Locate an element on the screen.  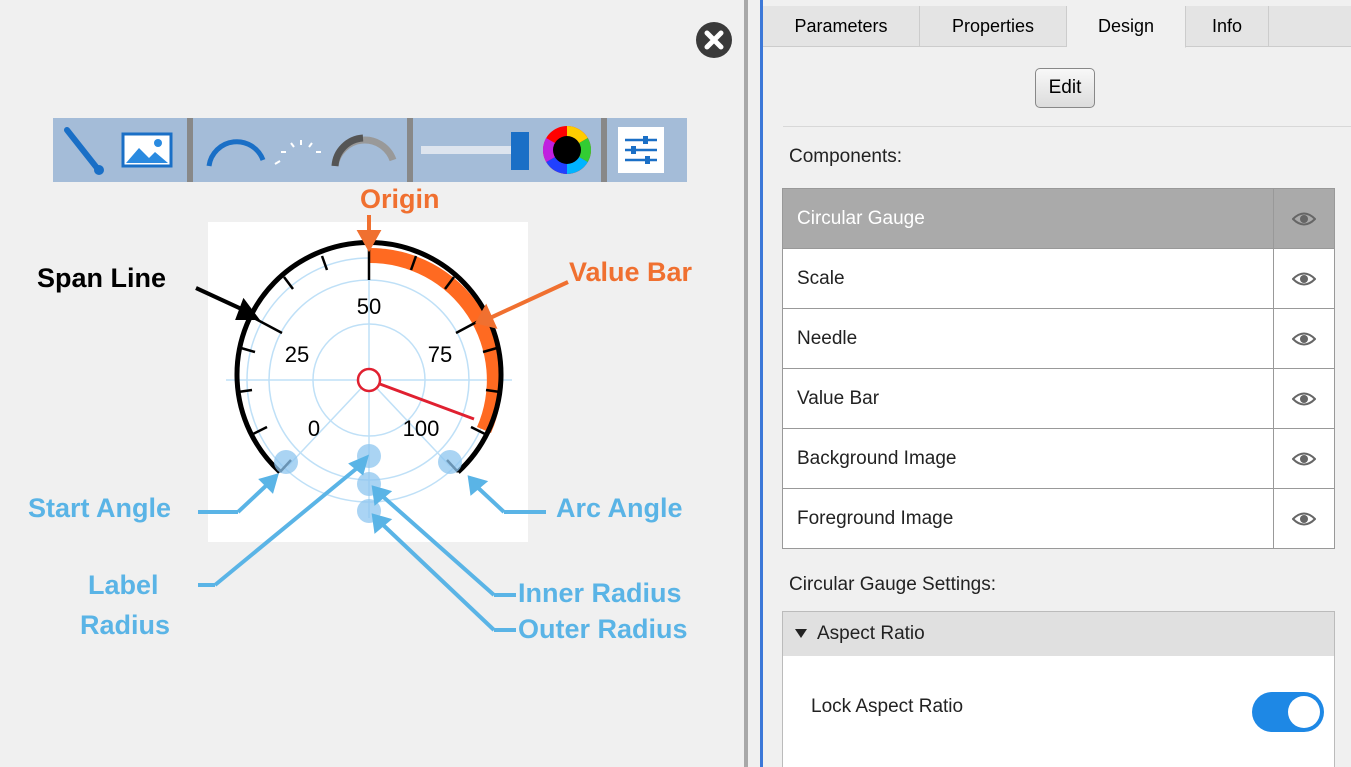
component-row-foreground-image: Foreground Image is located at coordinates (1058, 518).